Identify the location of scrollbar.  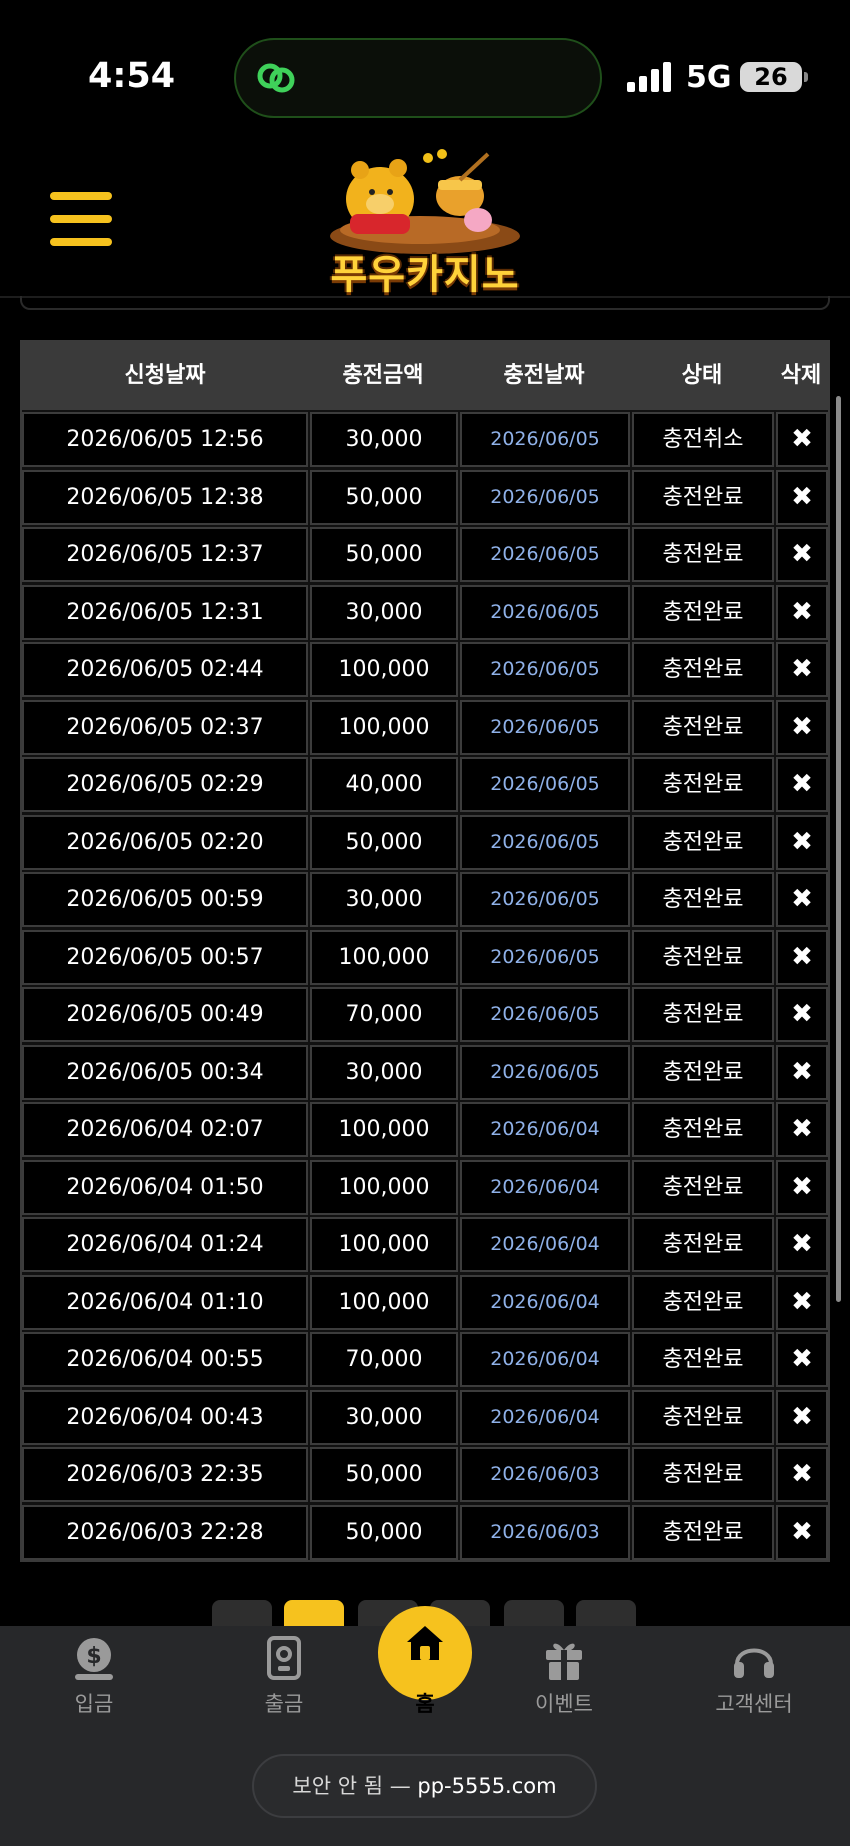
(838, 849).